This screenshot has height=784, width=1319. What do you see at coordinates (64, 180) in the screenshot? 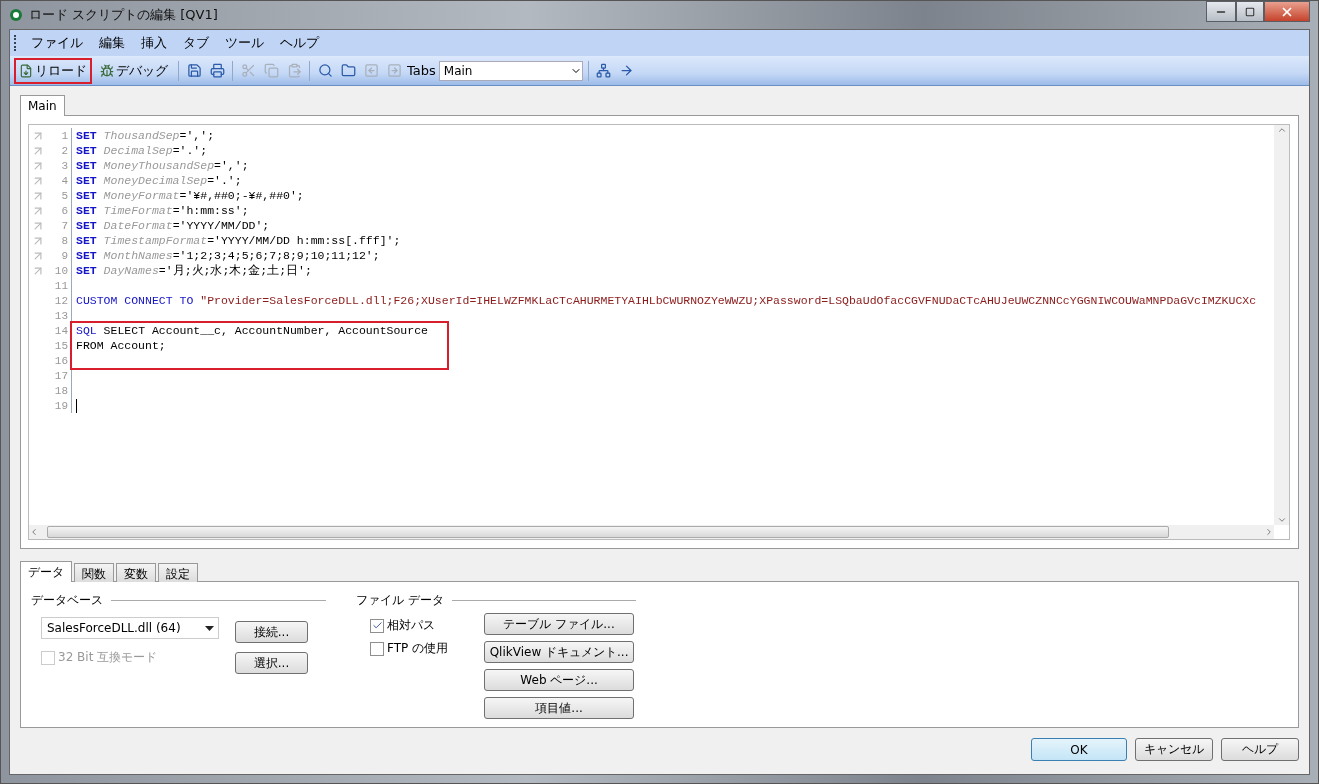
I see `line-number: 4` at bounding box center [64, 180].